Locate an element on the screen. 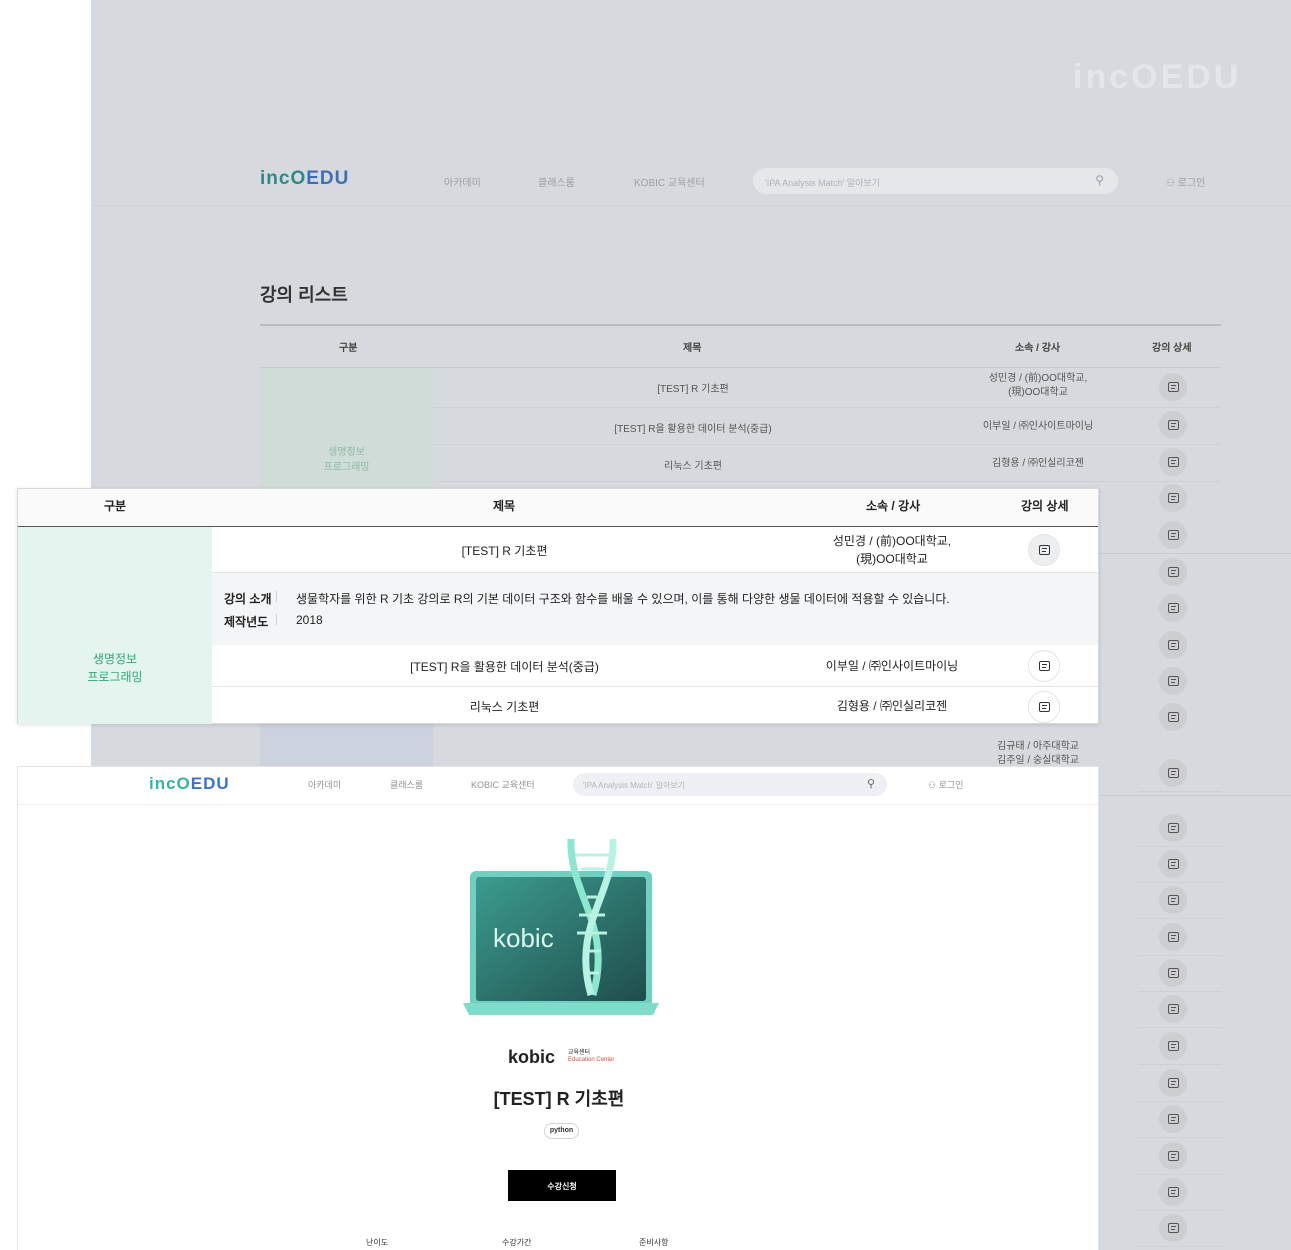 The height and width of the screenshot is (1250, 1291). info-label-difficulty: 난이도 is located at coordinates (377, 1242).